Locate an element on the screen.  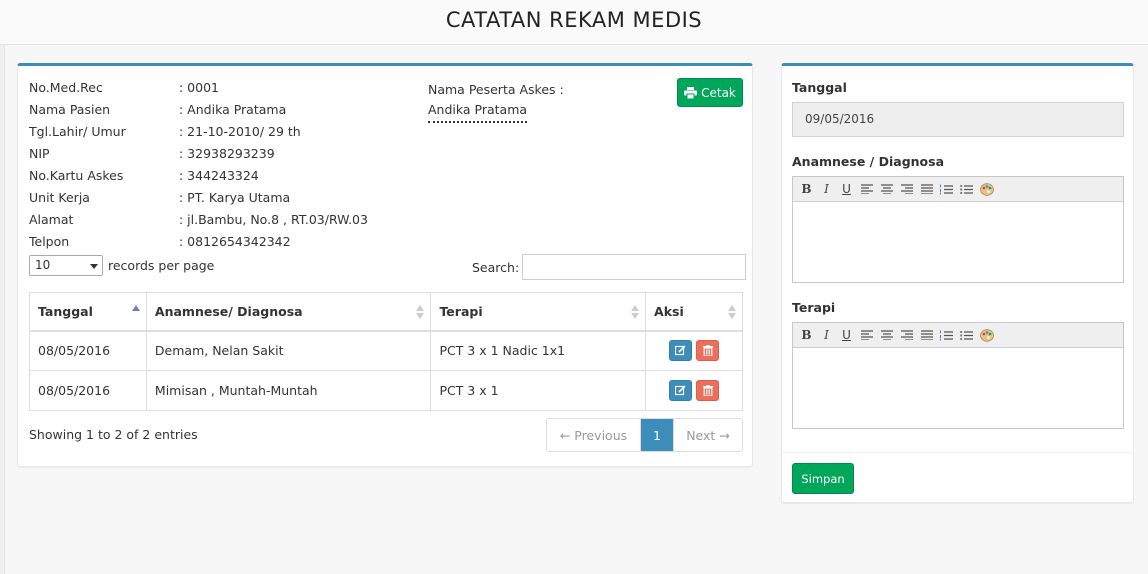
diagnosa-editor: B I U is located at coordinates (958, 229).